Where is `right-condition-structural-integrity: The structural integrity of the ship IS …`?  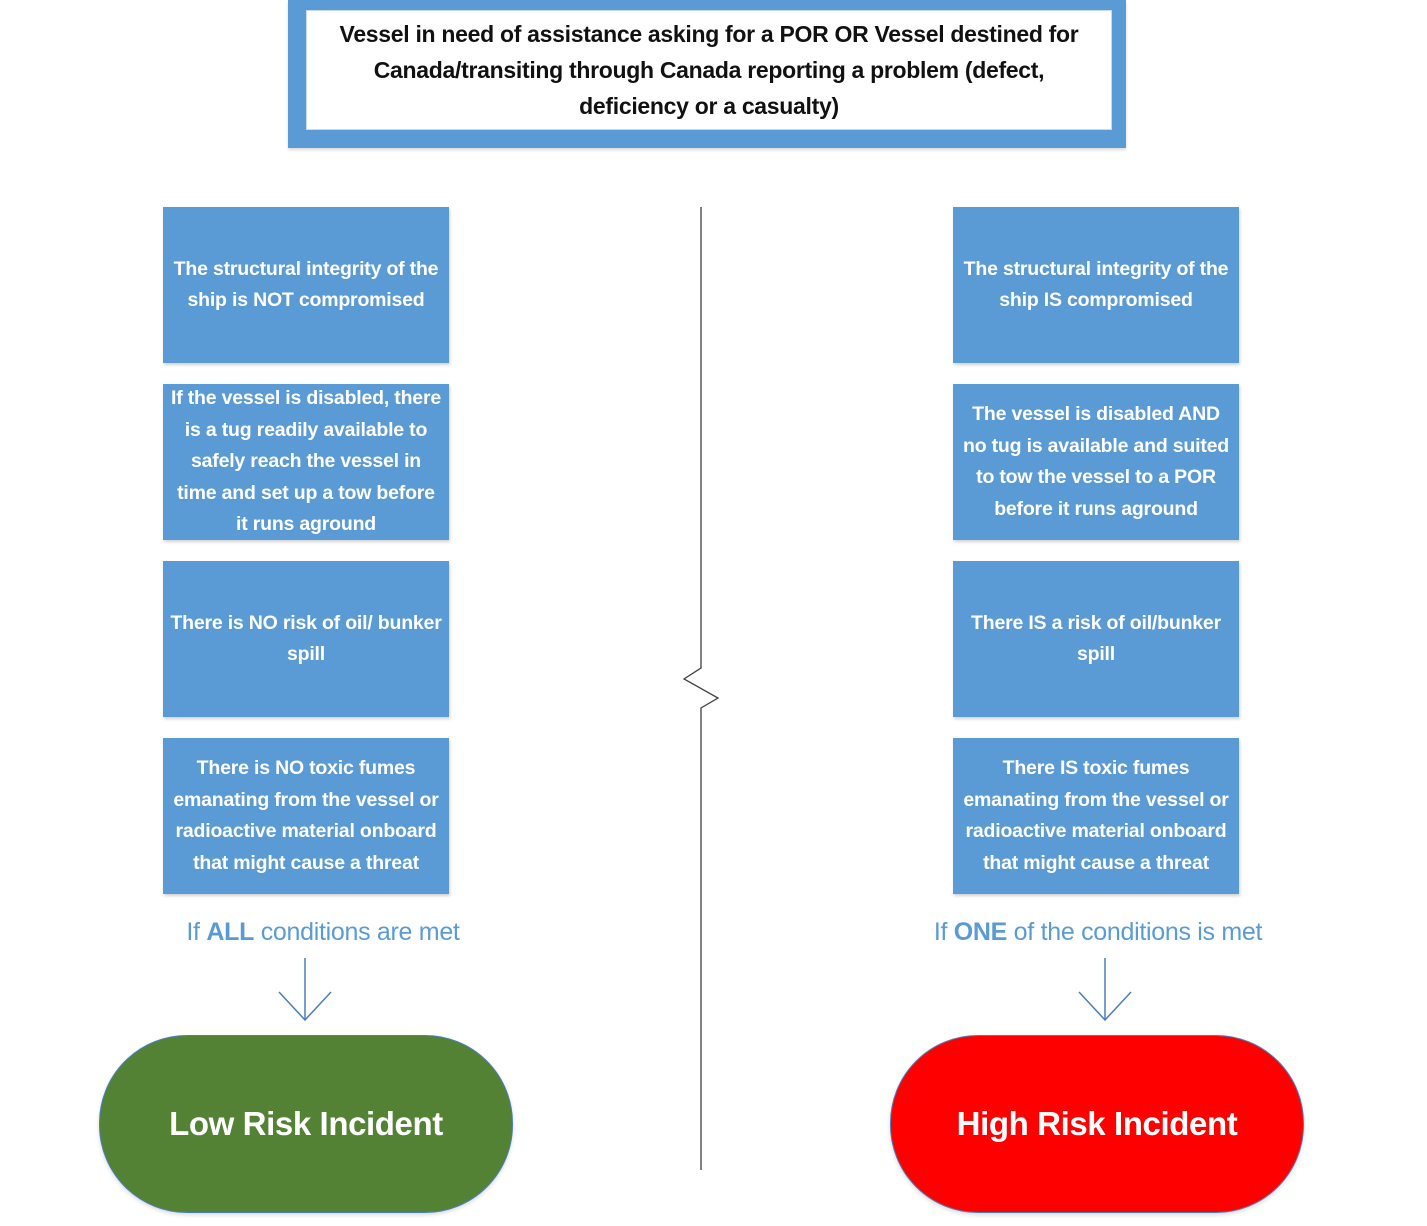 right-condition-structural-integrity: The structural integrity of the ship IS … is located at coordinates (1096, 285).